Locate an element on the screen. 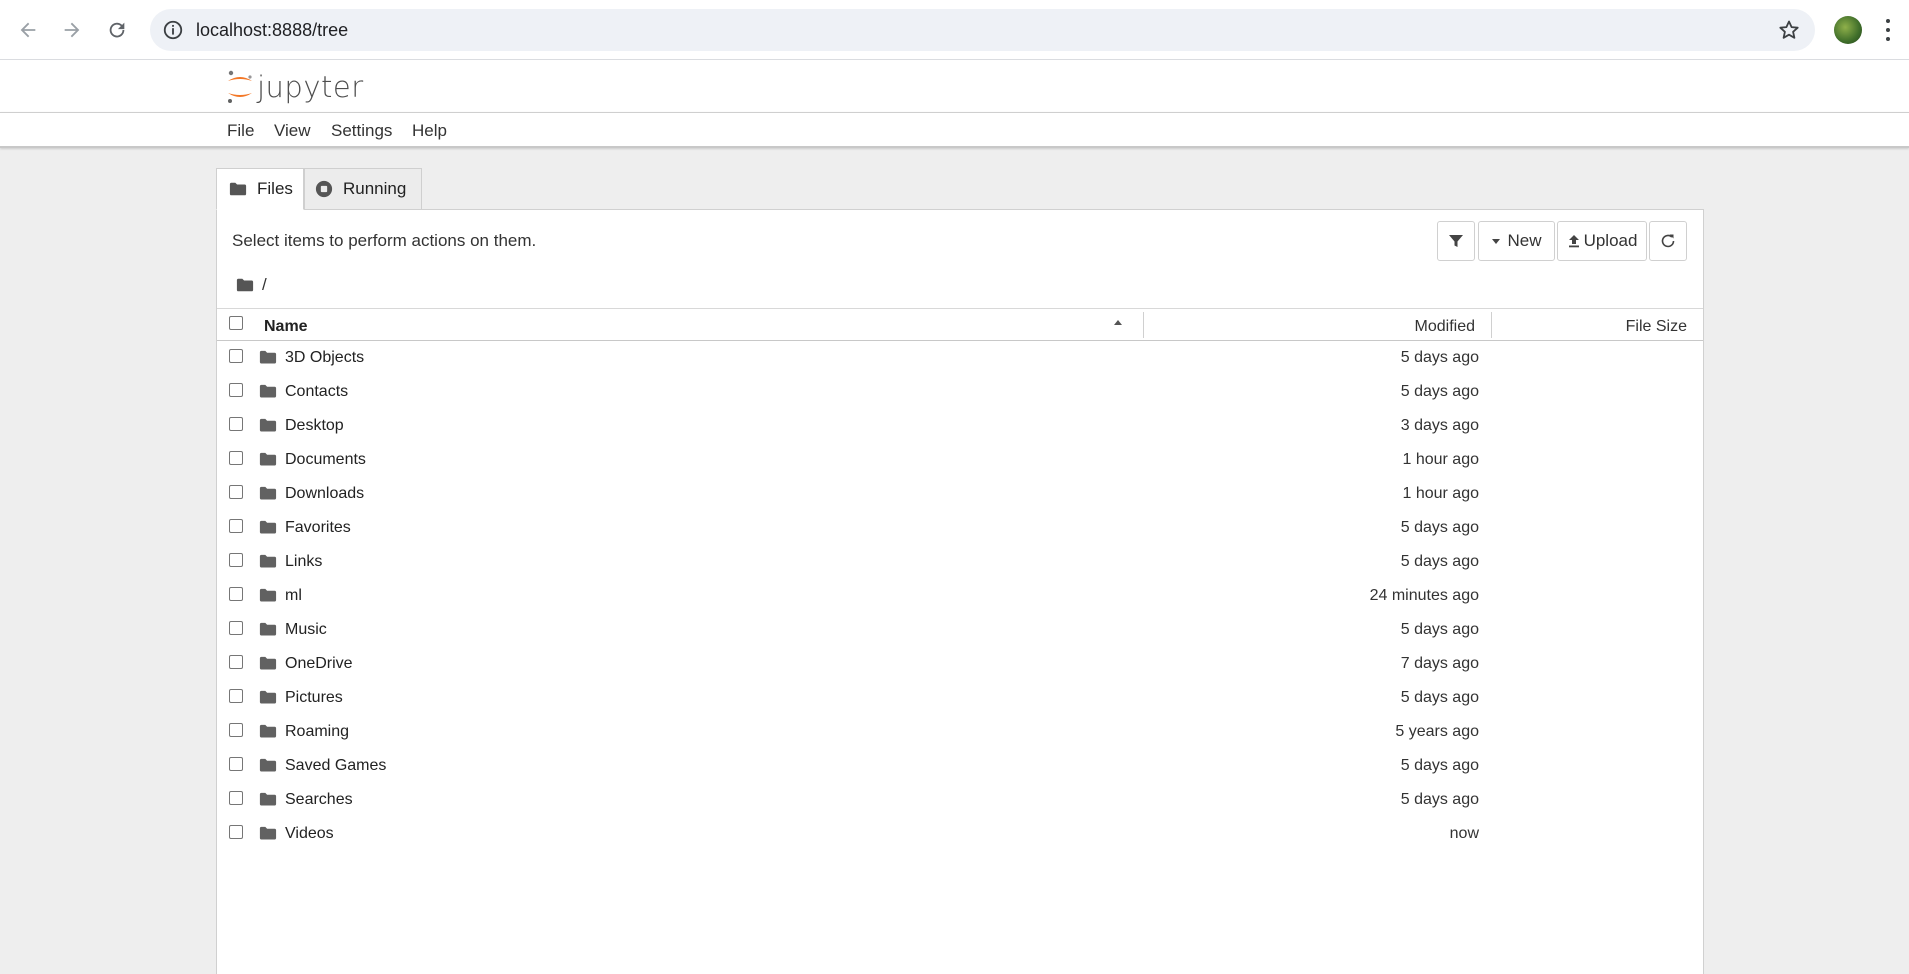  column-size-header: File Size is located at coordinates (1656, 327).